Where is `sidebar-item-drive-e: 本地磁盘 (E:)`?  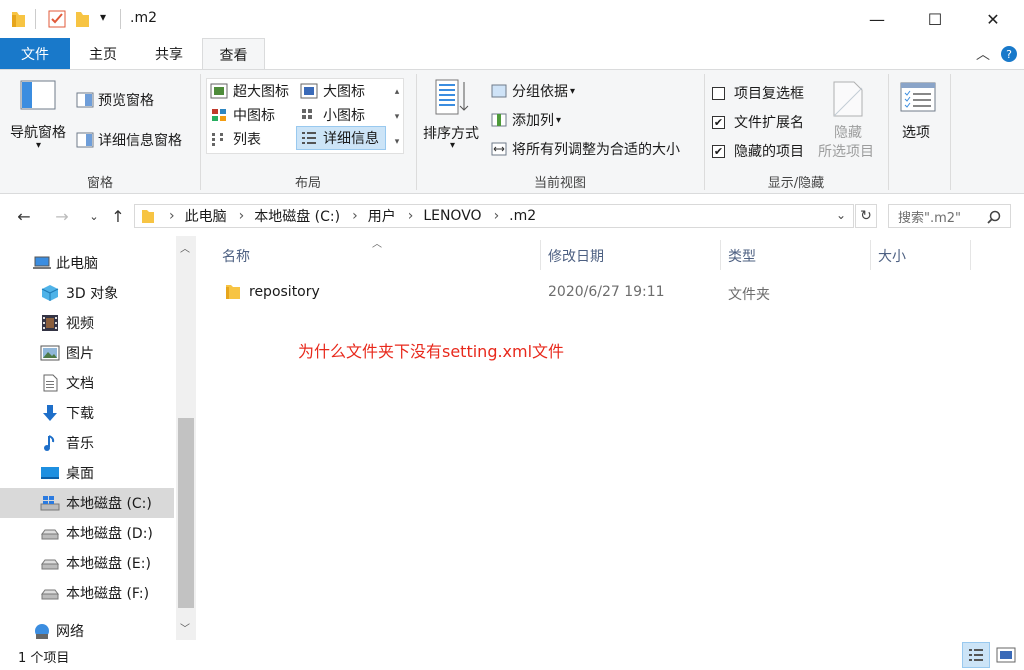
sidebar-item-drive-e: 本地磁盘 (E:) is located at coordinates (88, 563).